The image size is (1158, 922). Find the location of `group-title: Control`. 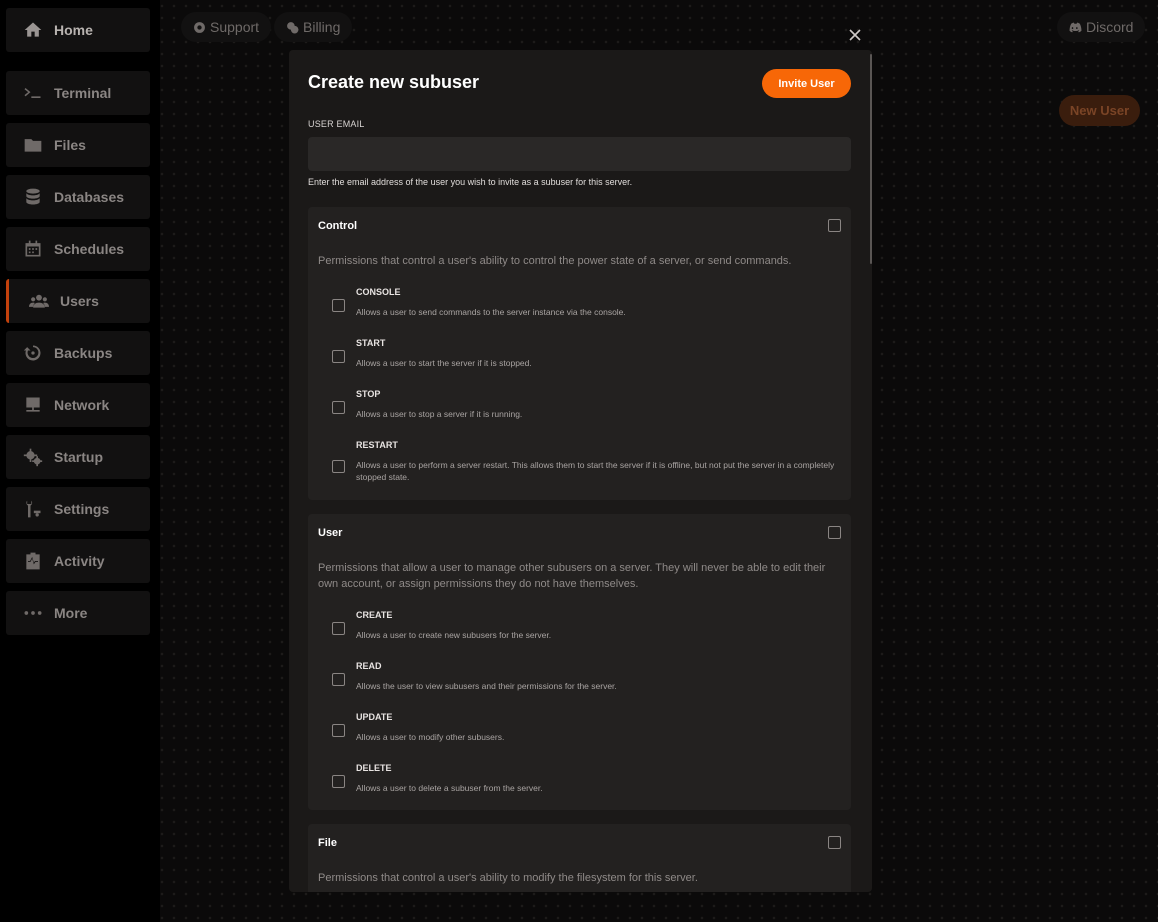

group-title: Control is located at coordinates (338, 226).